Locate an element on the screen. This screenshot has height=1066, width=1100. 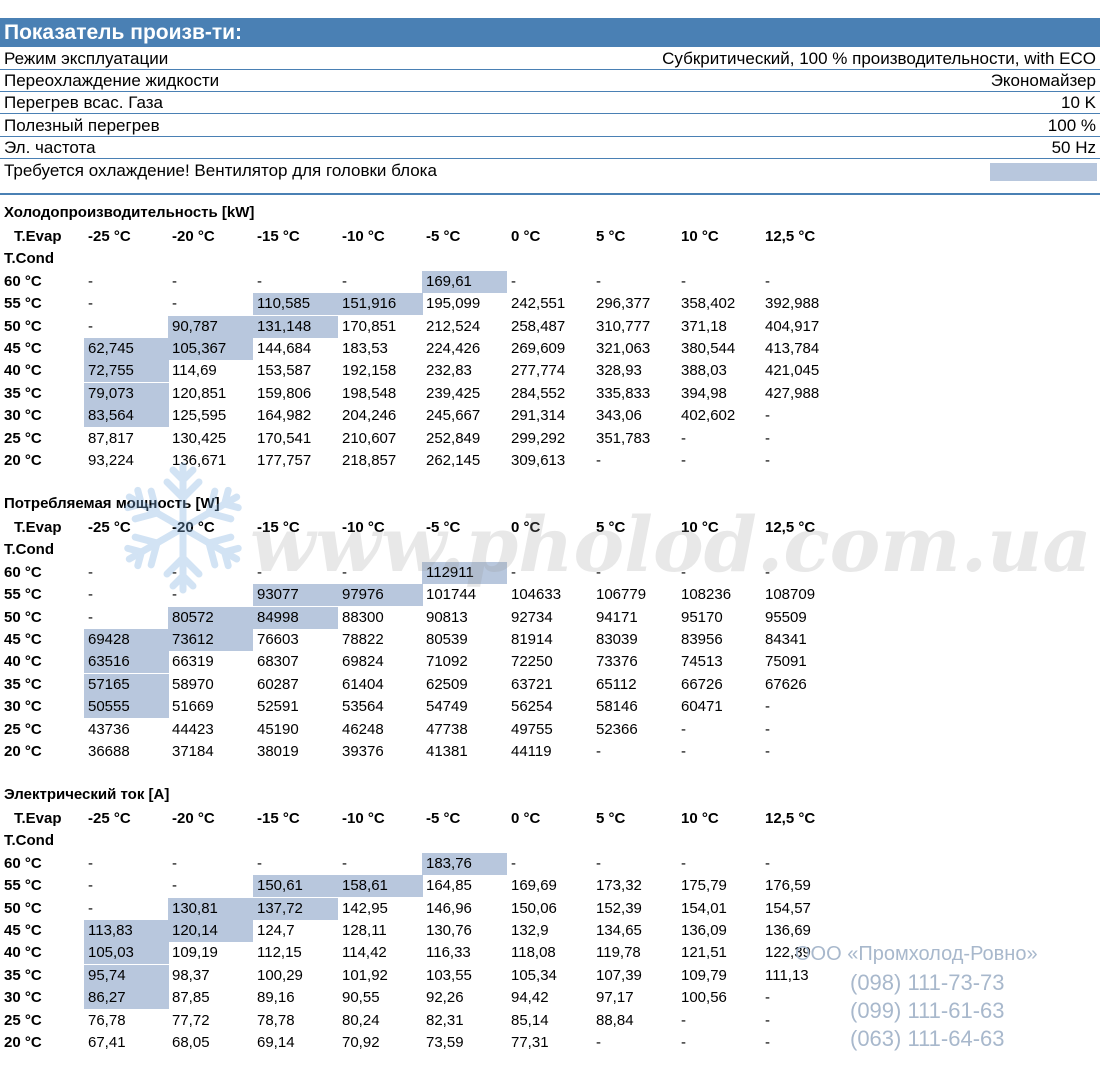
column-header: 10 °C is located at coordinates (700, 818).